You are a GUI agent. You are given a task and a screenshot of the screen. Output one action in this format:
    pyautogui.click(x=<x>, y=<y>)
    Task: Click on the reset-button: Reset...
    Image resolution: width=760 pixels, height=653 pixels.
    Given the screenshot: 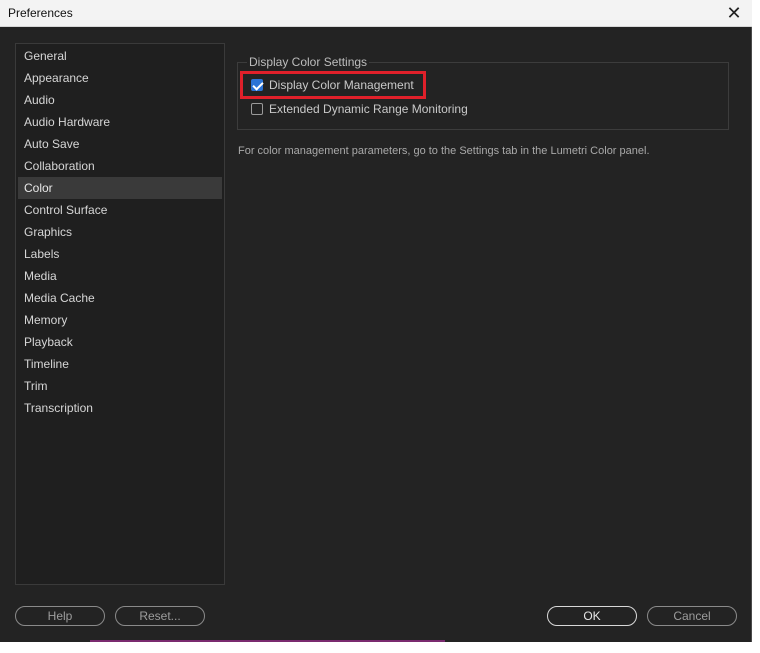 What is the action you would take?
    pyautogui.click(x=160, y=616)
    